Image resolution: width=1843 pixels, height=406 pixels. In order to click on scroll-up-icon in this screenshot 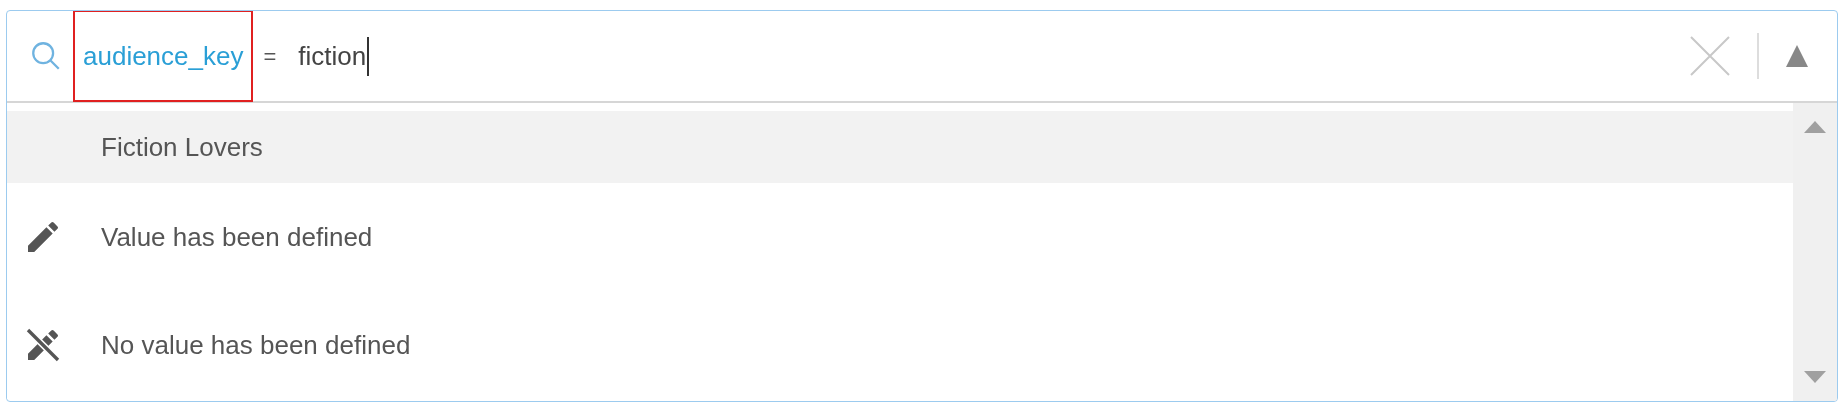, I will do `click(1815, 127)`.